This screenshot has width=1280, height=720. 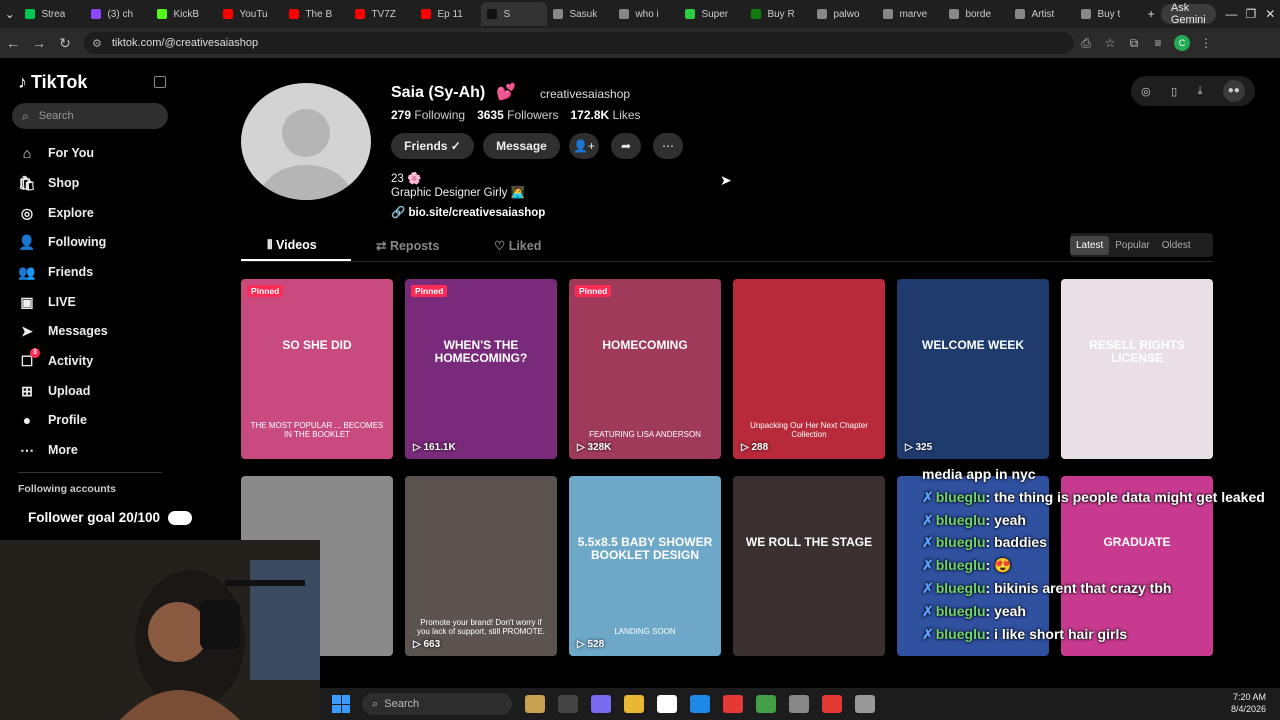 What do you see at coordinates (306, 141) in the screenshot?
I see `profile-avatar` at bounding box center [306, 141].